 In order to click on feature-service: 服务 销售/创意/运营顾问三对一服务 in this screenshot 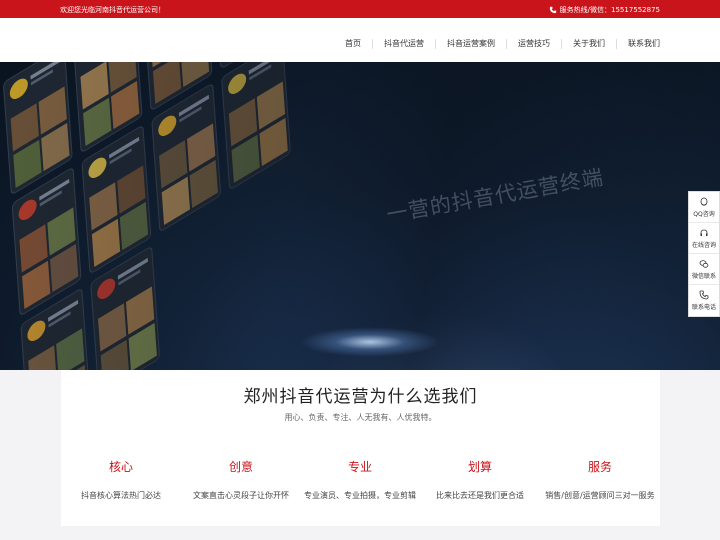, I will do `click(600, 479)`.